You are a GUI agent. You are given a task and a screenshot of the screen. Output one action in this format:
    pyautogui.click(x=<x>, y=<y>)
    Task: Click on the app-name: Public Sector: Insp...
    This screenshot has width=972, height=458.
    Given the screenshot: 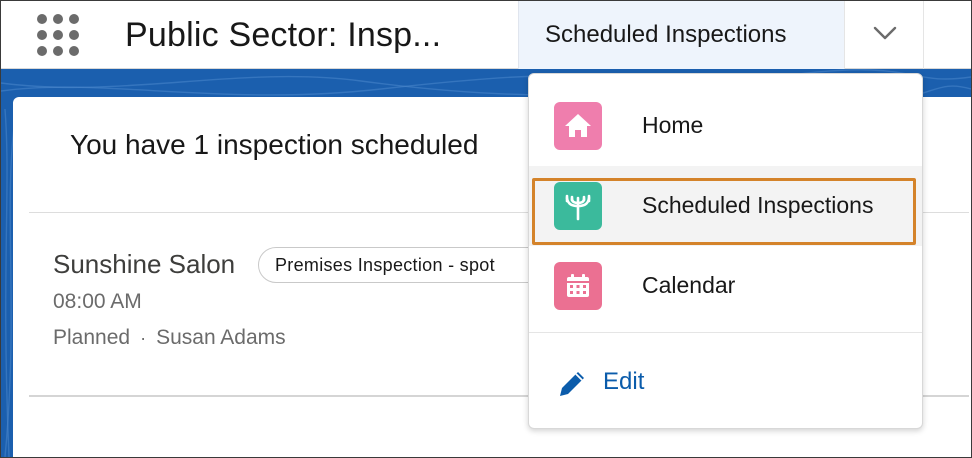 What is the action you would take?
    pyautogui.click(x=283, y=35)
    